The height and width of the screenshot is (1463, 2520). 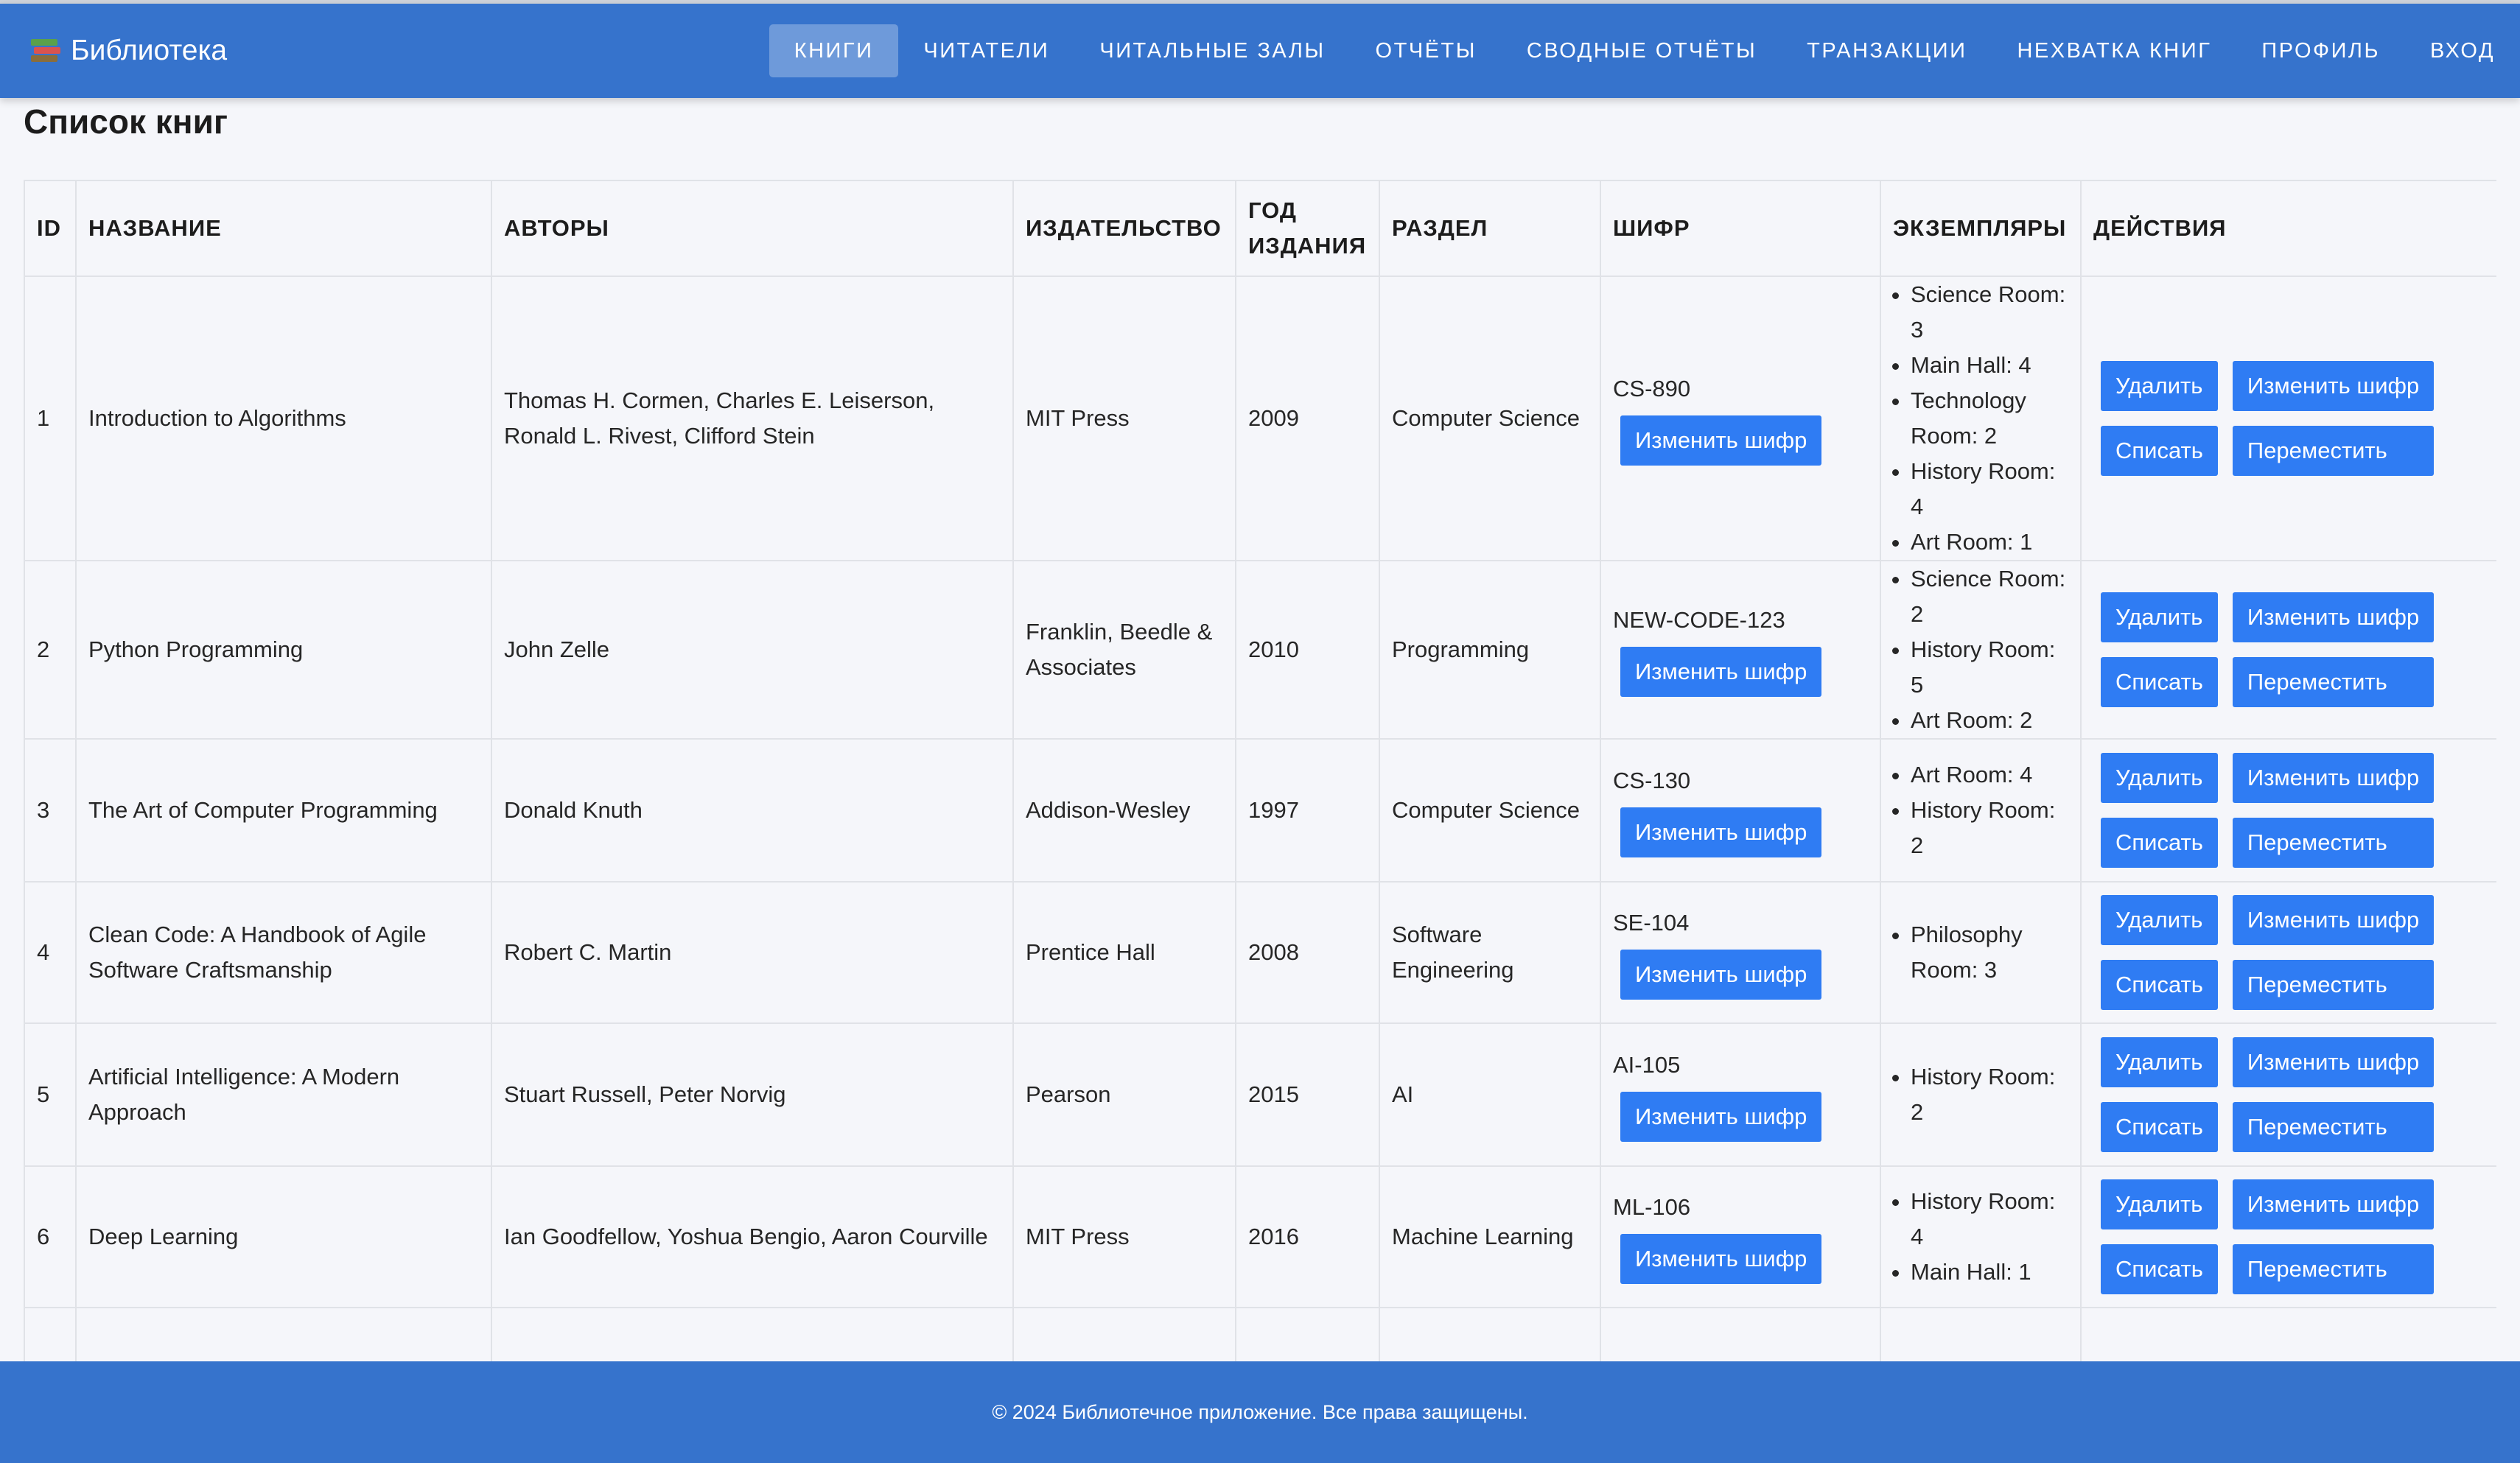 What do you see at coordinates (1124, 1236) in the screenshot?
I see `cell-publisher: MIT Press` at bounding box center [1124, 1236].